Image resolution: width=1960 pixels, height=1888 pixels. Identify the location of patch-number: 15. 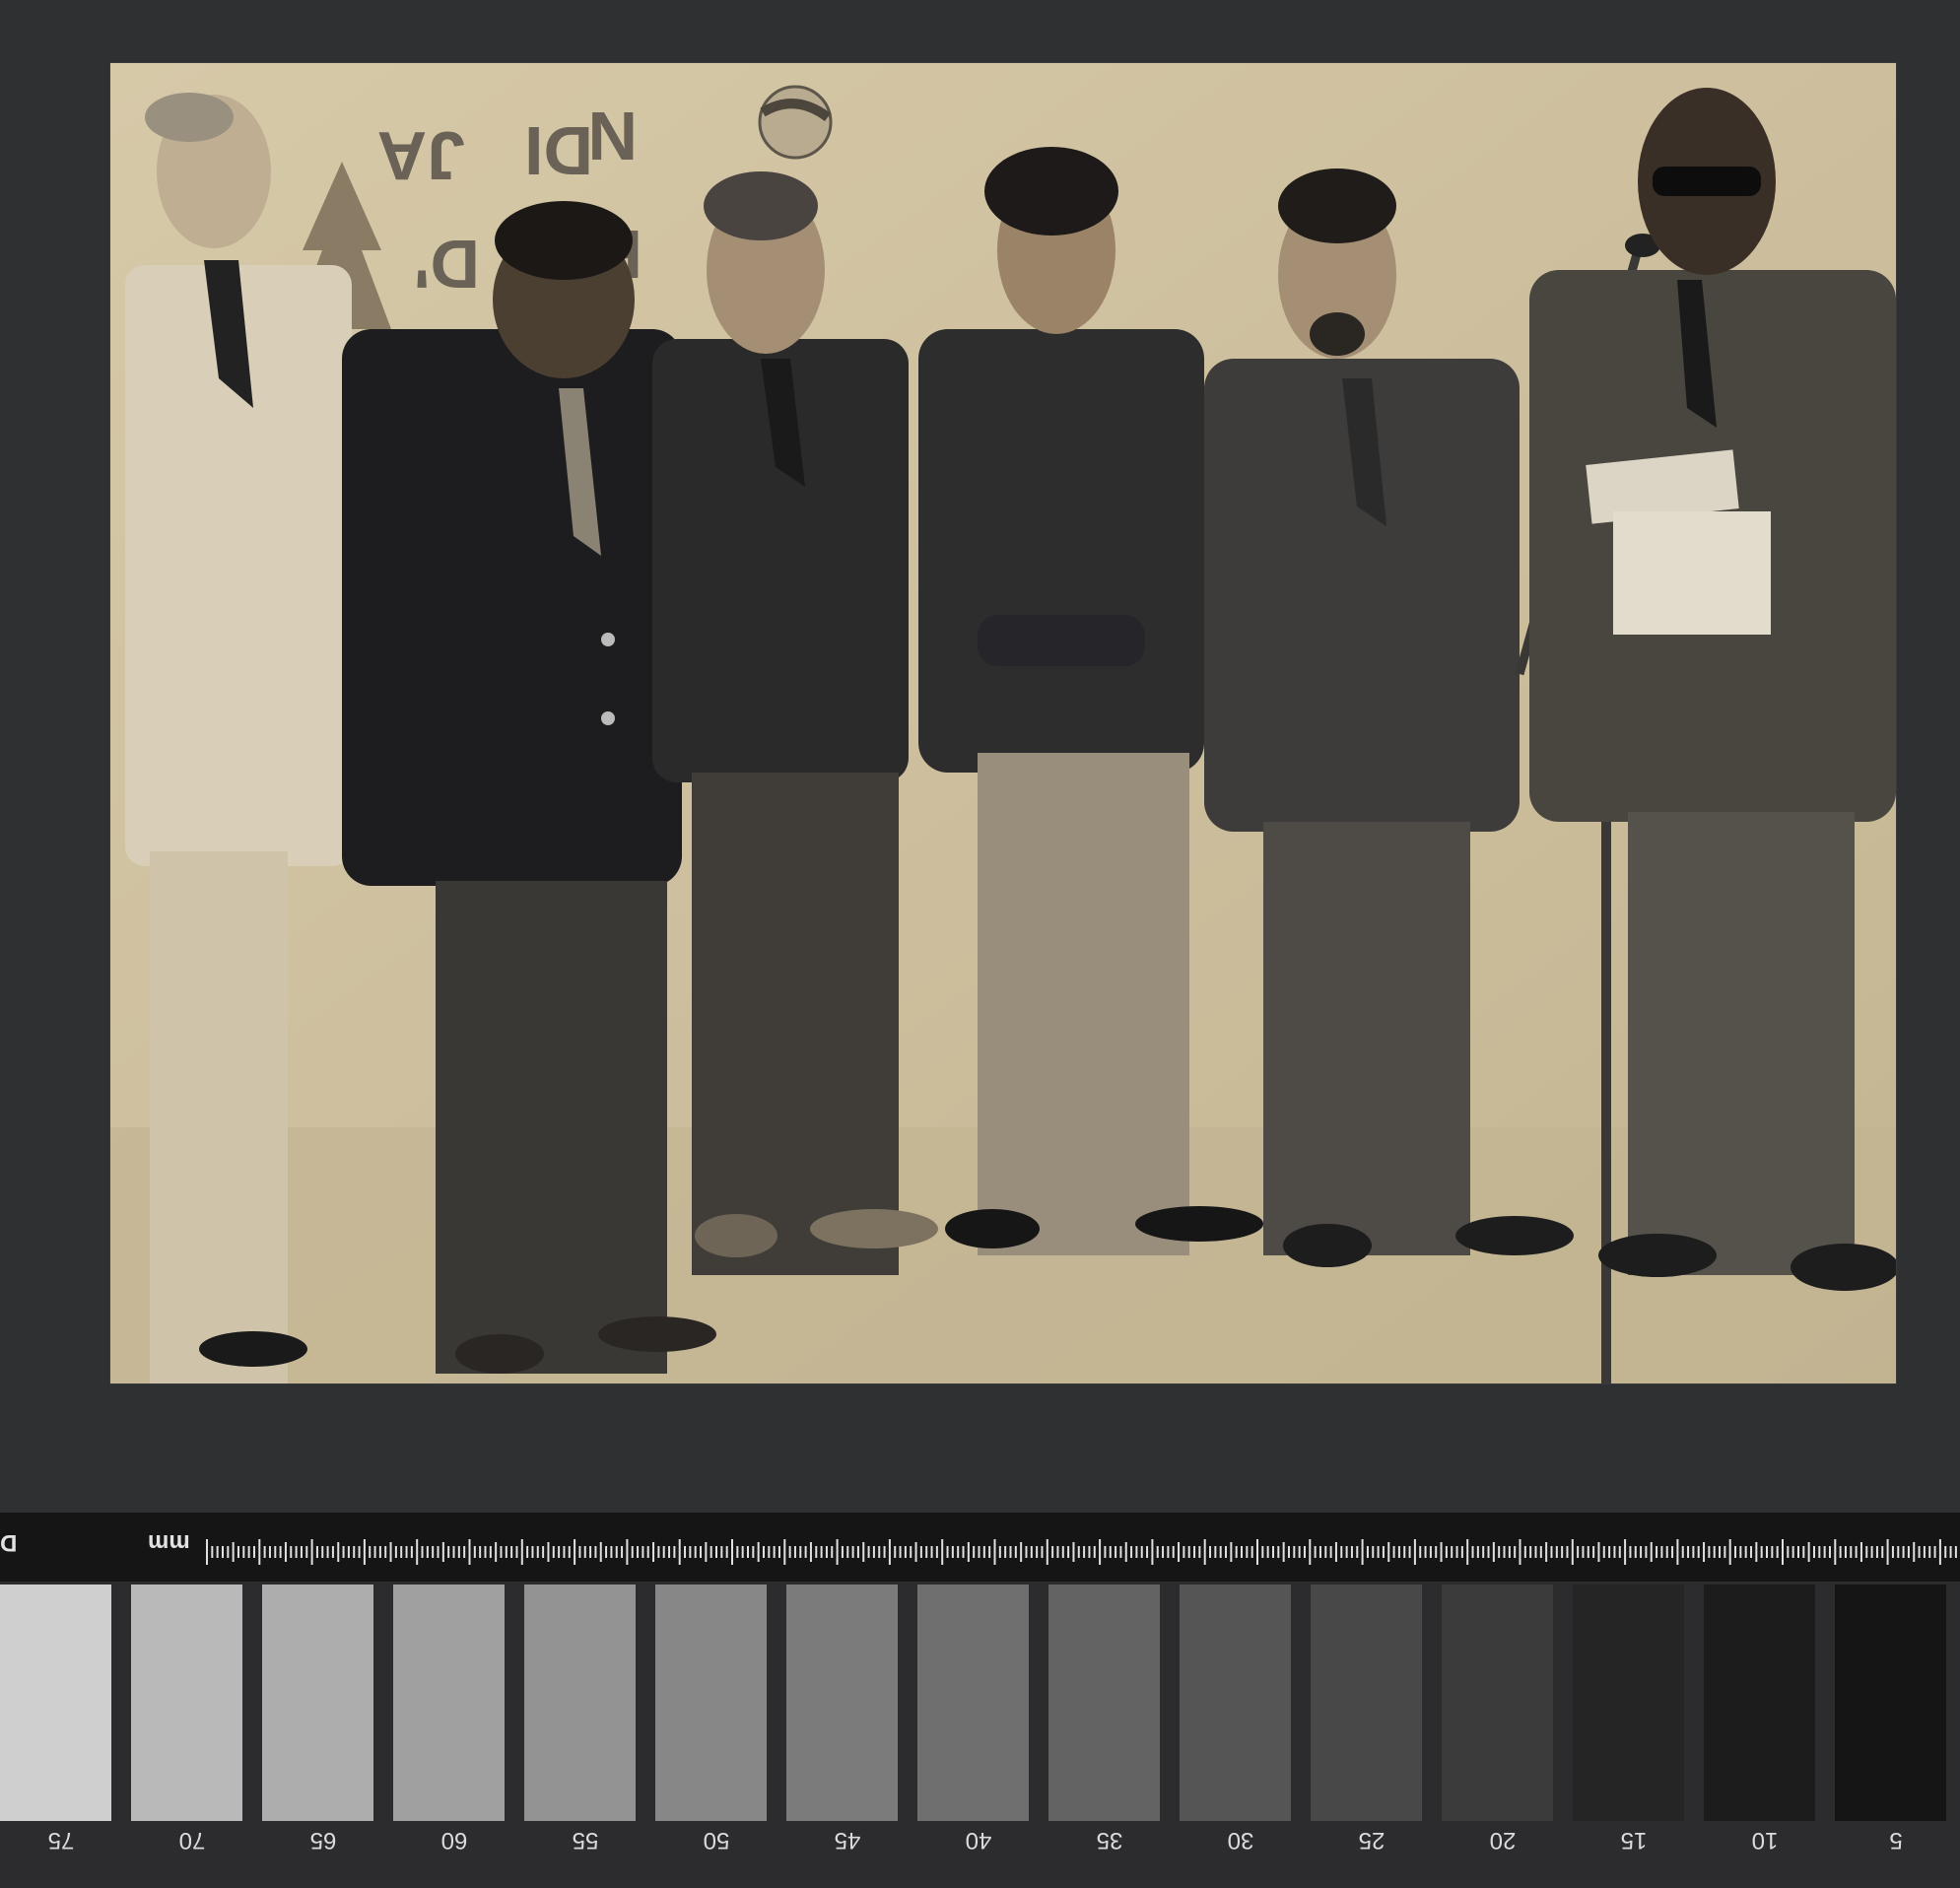
(1634, 1840).